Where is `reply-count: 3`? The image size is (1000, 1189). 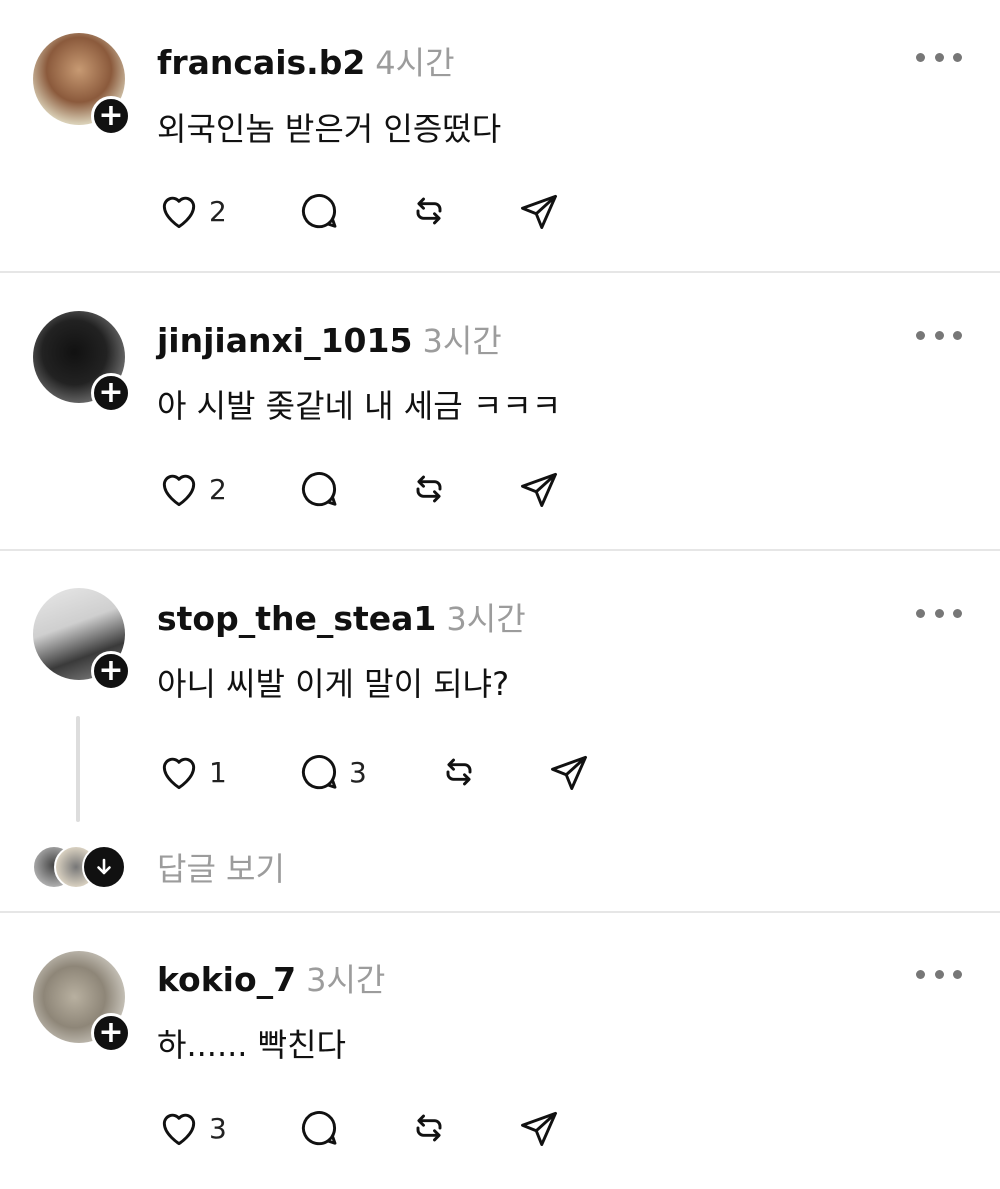
reply-count: 3 is located at coordinates (358, 772).